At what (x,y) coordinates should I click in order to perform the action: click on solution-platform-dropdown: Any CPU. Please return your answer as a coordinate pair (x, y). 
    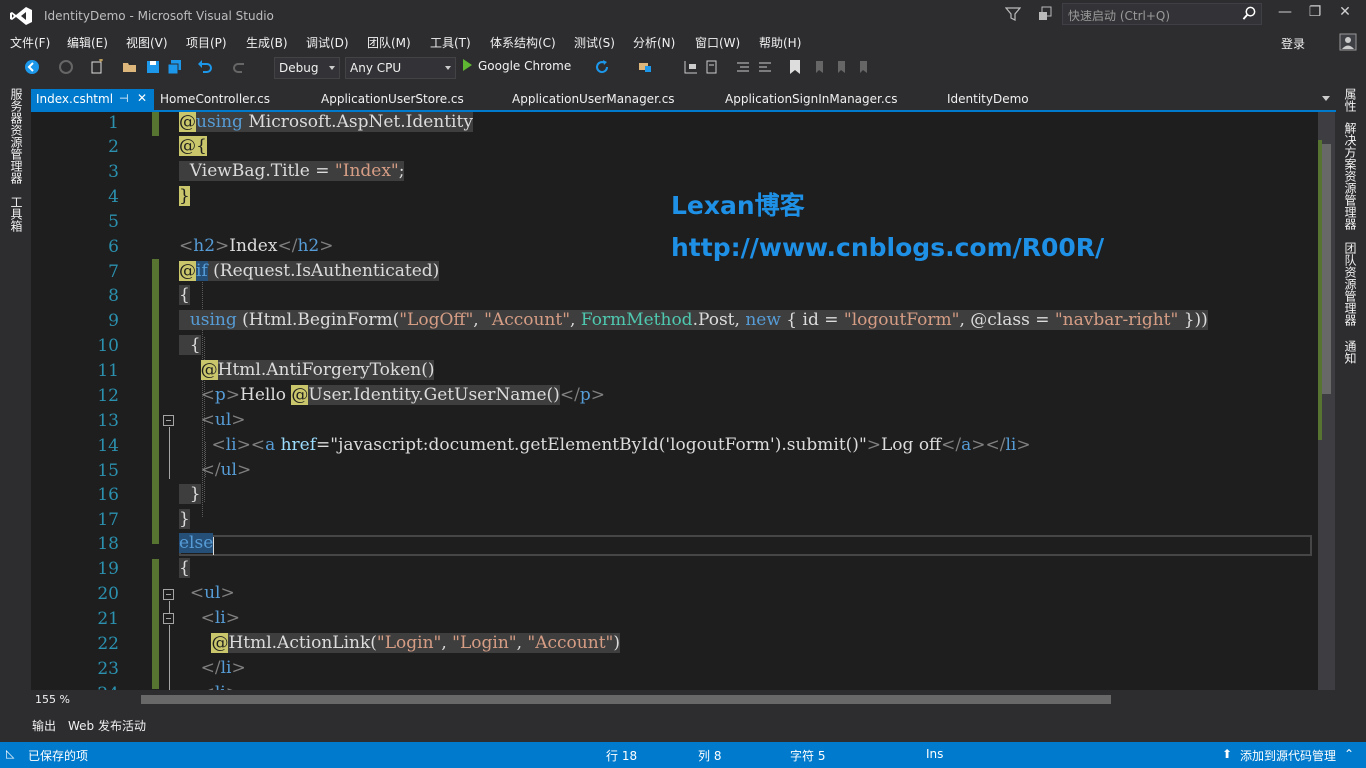
    Looking at the image, I should click on (400, 68).